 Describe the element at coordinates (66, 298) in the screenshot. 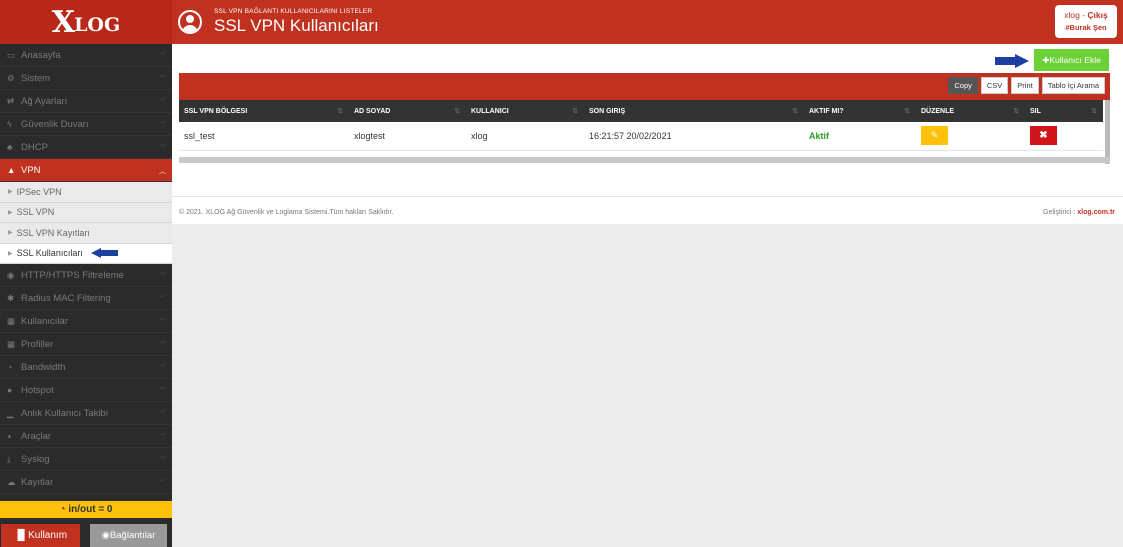

I see `sidebar-item-label: Radius MAC Filtering` at that location.